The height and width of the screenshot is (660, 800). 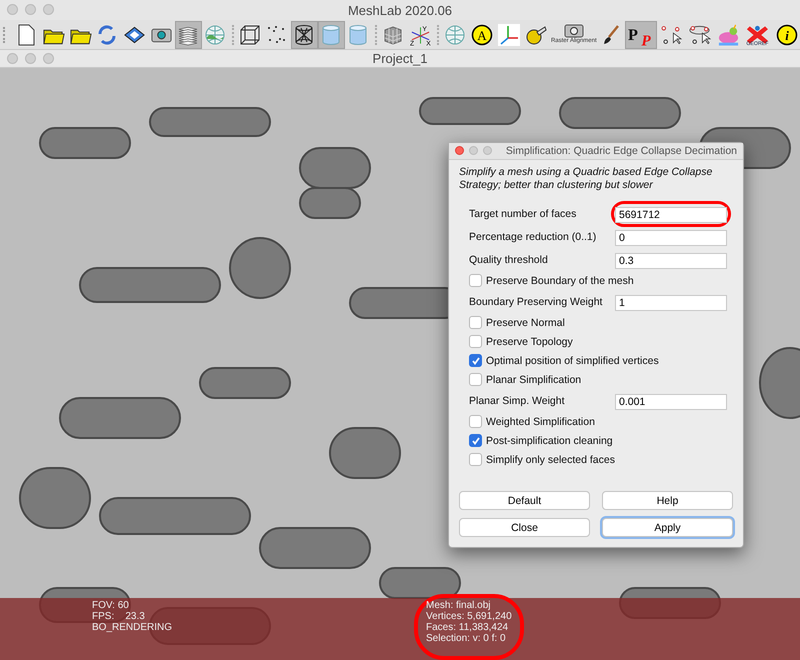 What do you see at coordinates (529, 342) in the screenshot?
I see `checkbox-label: Preserve Topology` at bounding box center [529, 342].